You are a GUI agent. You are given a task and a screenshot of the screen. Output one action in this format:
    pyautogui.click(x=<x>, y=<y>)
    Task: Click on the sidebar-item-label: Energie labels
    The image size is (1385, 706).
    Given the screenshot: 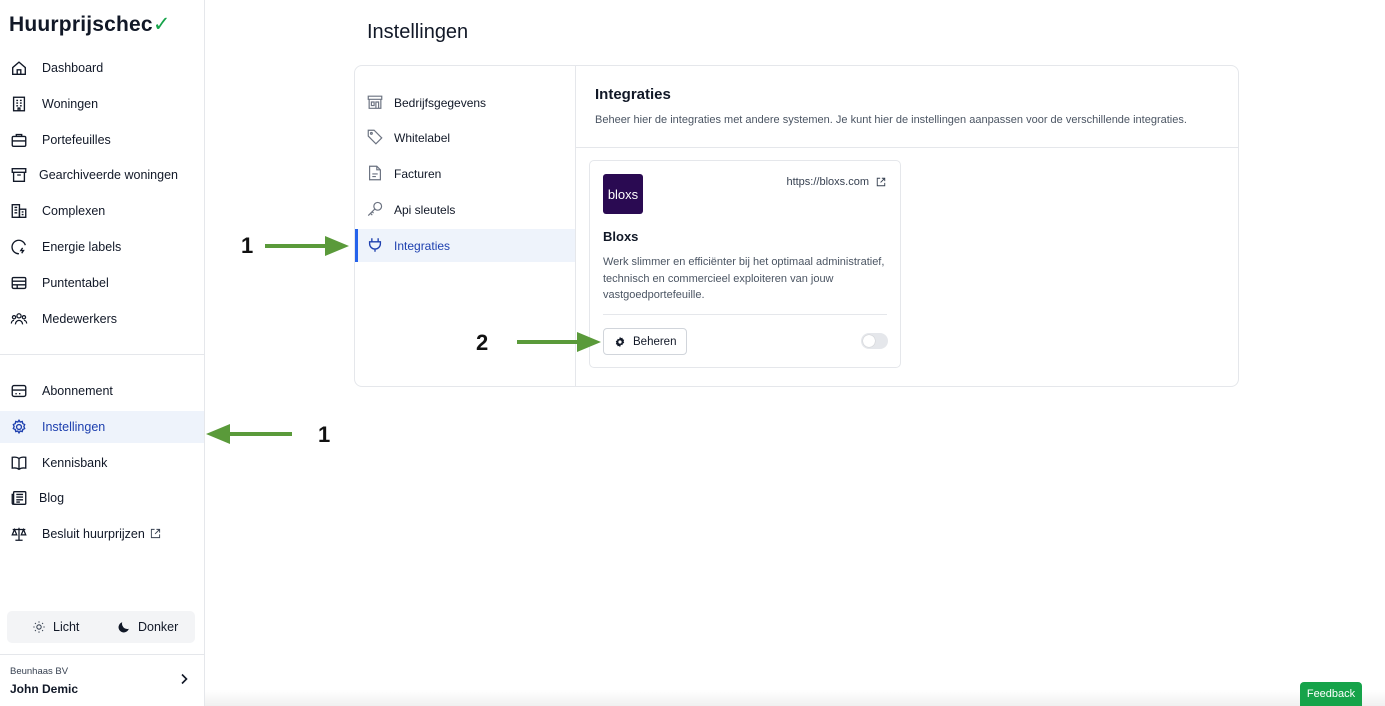 What is the action you would take?
    pyautogui.click(x=82, y=247)
    